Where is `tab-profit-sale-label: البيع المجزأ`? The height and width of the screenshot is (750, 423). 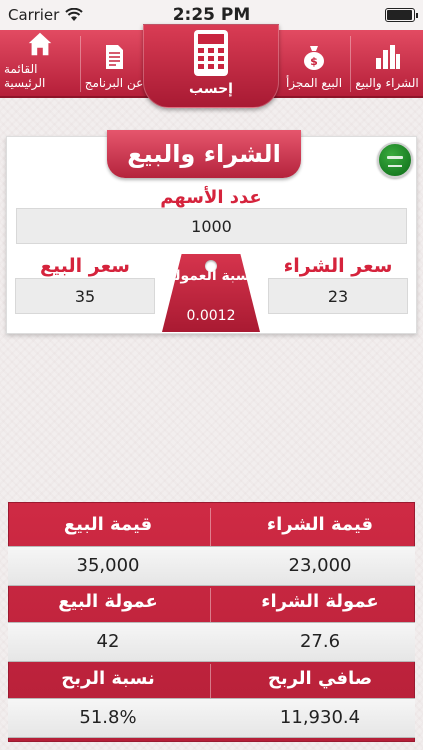 tab-profit-sale-label: البيع المجزأ is located at coordinates (314, 83).